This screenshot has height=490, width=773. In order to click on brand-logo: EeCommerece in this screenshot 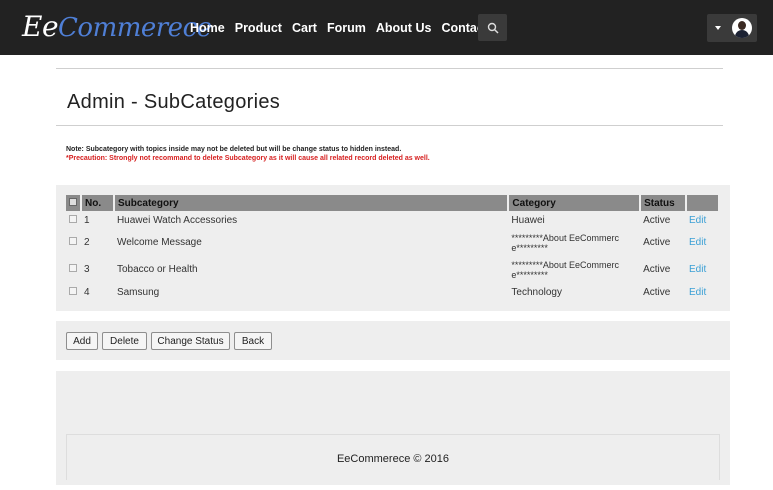, I will do `click(117, 26)`.